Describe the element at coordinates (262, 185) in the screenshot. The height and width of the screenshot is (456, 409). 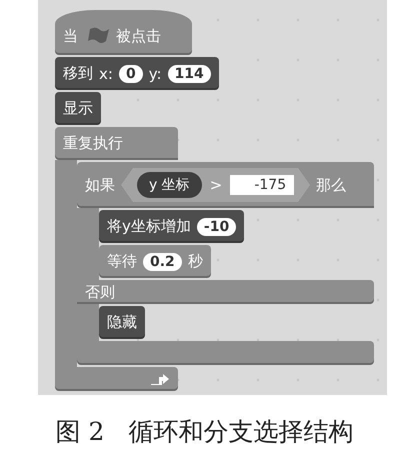
I see `number-input: -175` at that location.